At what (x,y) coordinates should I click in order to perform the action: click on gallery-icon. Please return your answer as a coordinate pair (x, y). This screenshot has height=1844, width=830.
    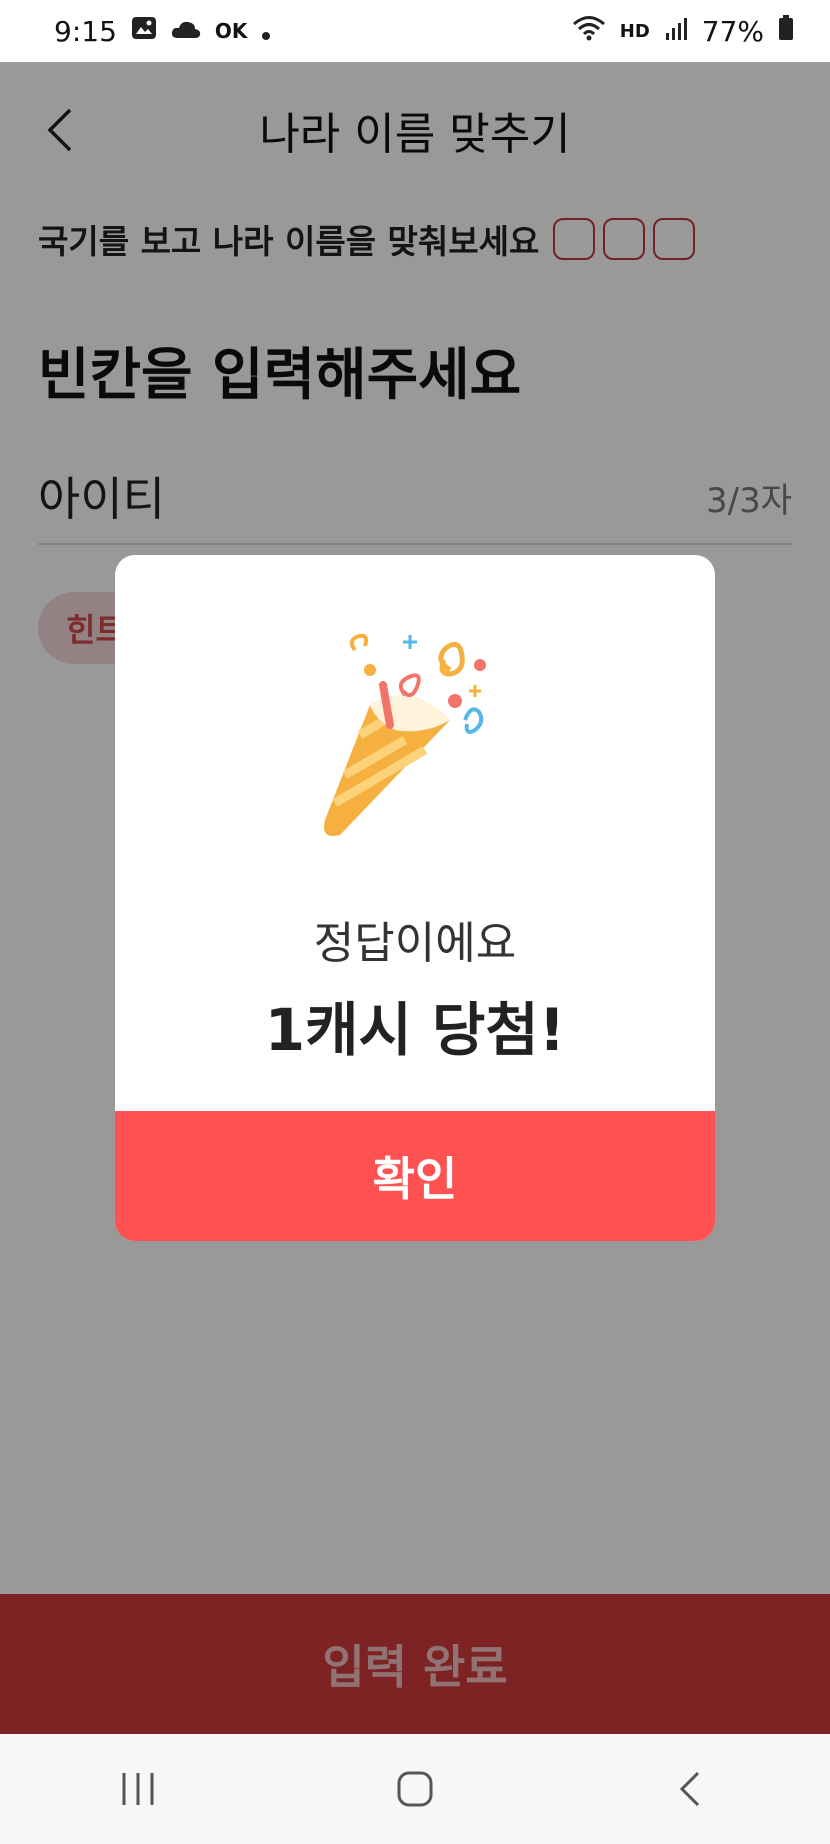
    Looking at the image, I should click on (144, 31).